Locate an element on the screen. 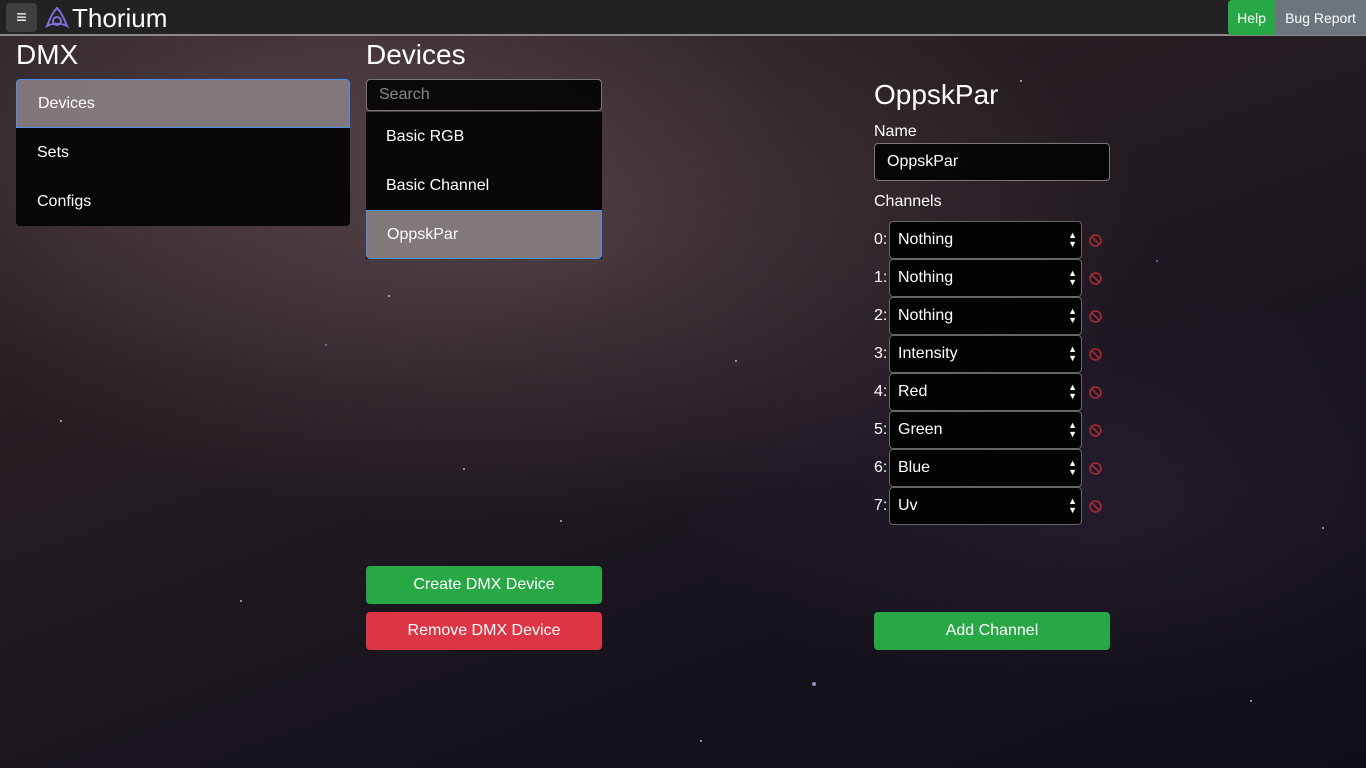 This screenshot has width=1366, height=768. channel-row: 2: Nothing ▲ ▼ is located at coordinates (978, 316).